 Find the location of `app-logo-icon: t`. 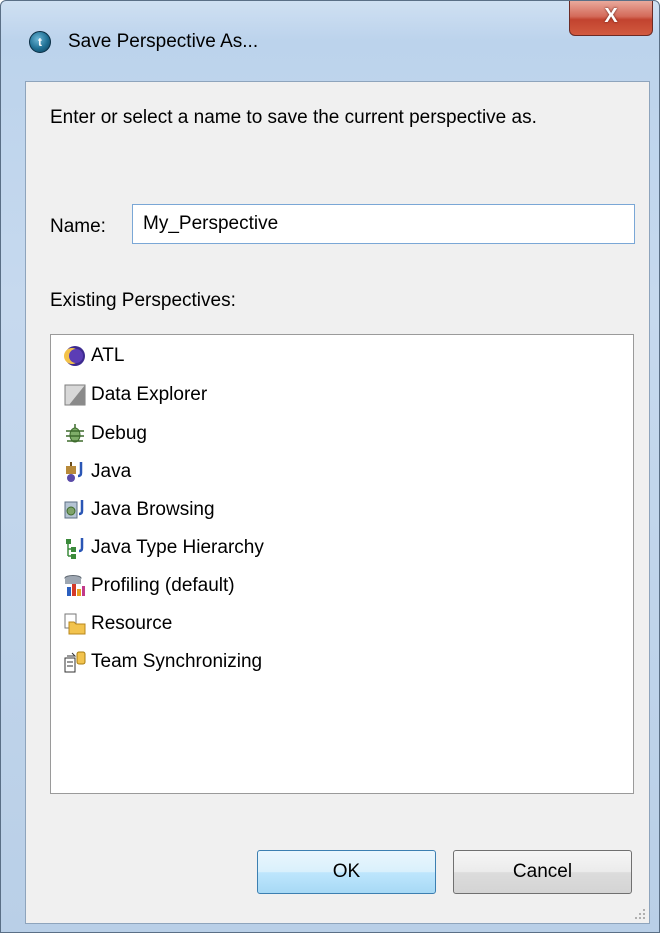

app-logo-icon: t is located at coordinates (40, 42).